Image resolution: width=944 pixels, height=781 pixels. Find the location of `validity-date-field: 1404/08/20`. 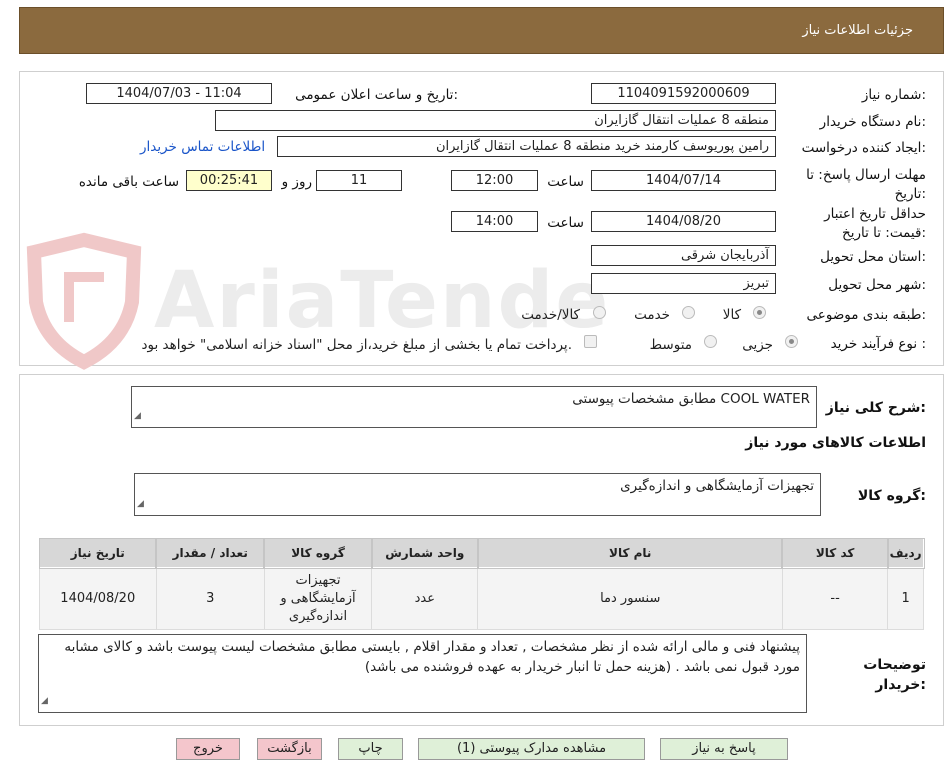

validity-date-field: 1404/08/20 is located at coordinates (683, 221).